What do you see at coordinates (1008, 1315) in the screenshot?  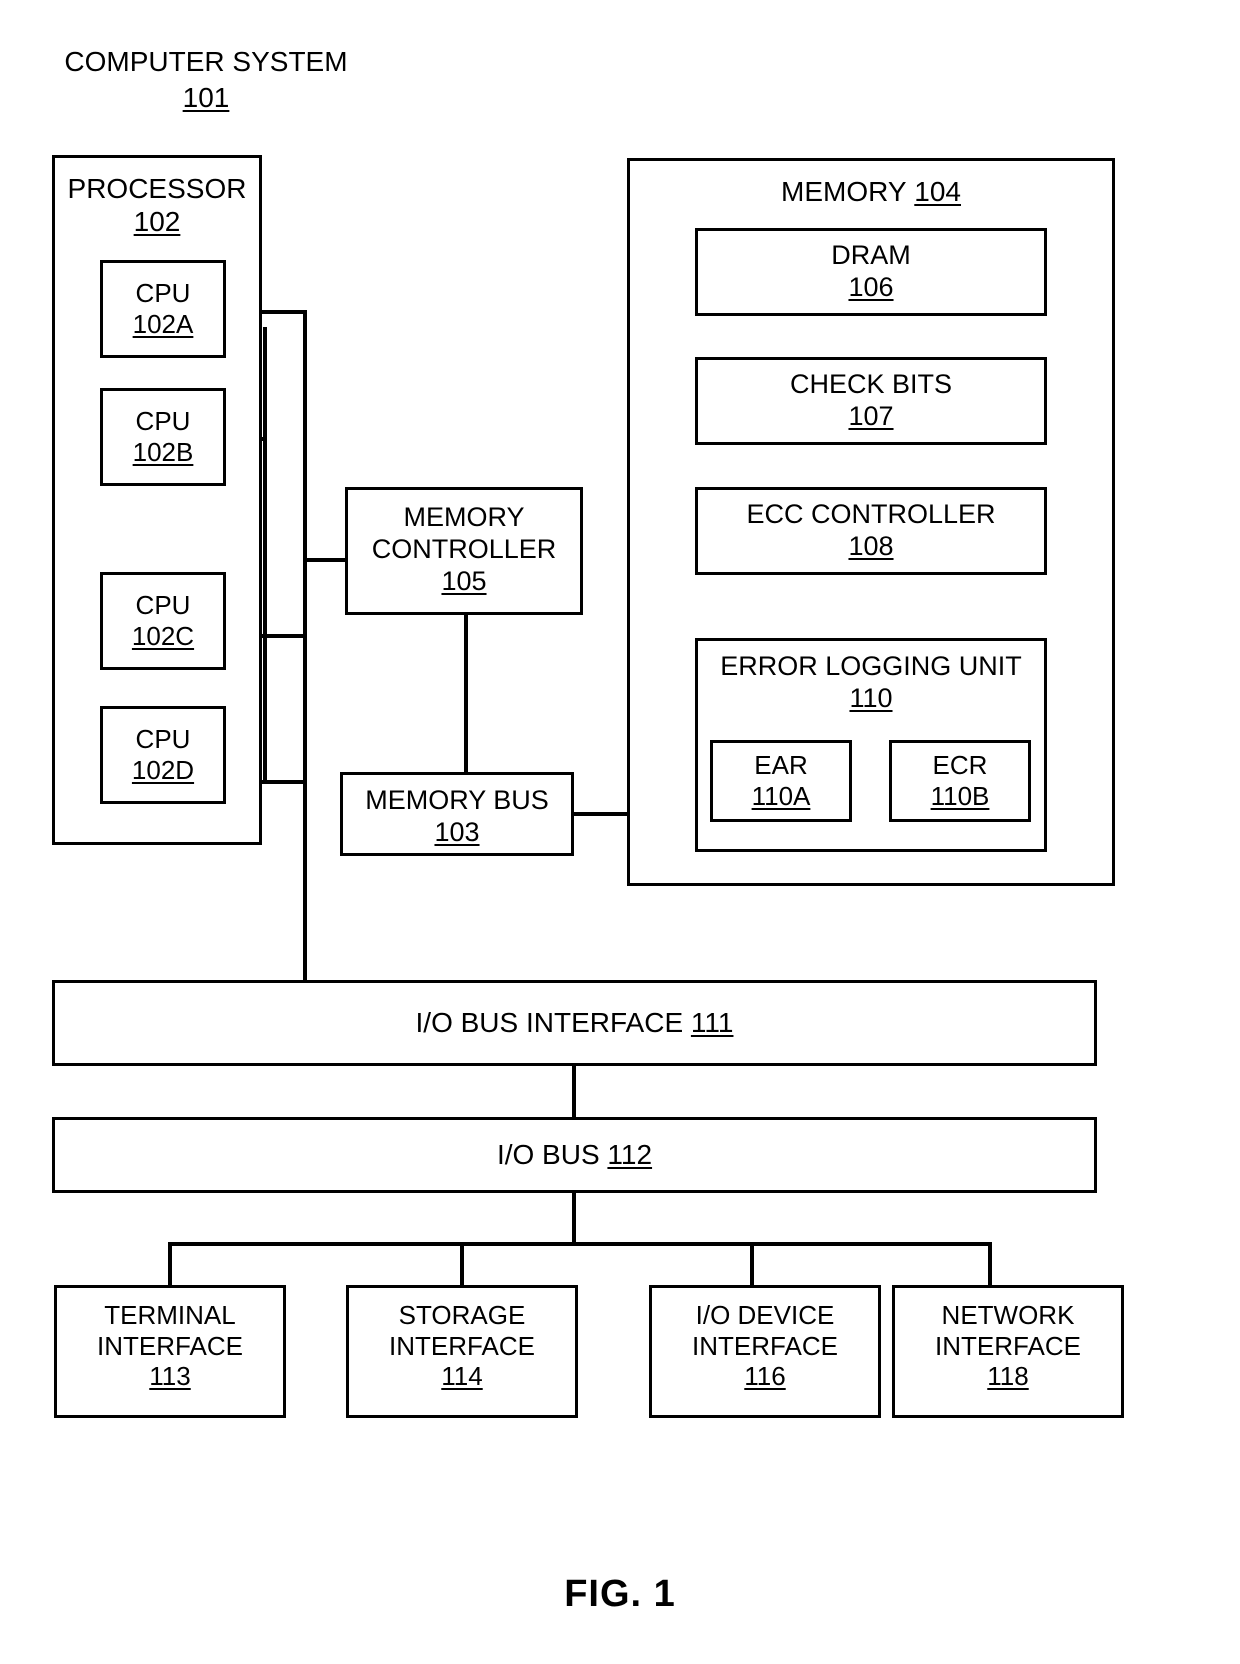 I see `network-interface-label-line1: NETWORK` at bounding box center [1008, 1315].